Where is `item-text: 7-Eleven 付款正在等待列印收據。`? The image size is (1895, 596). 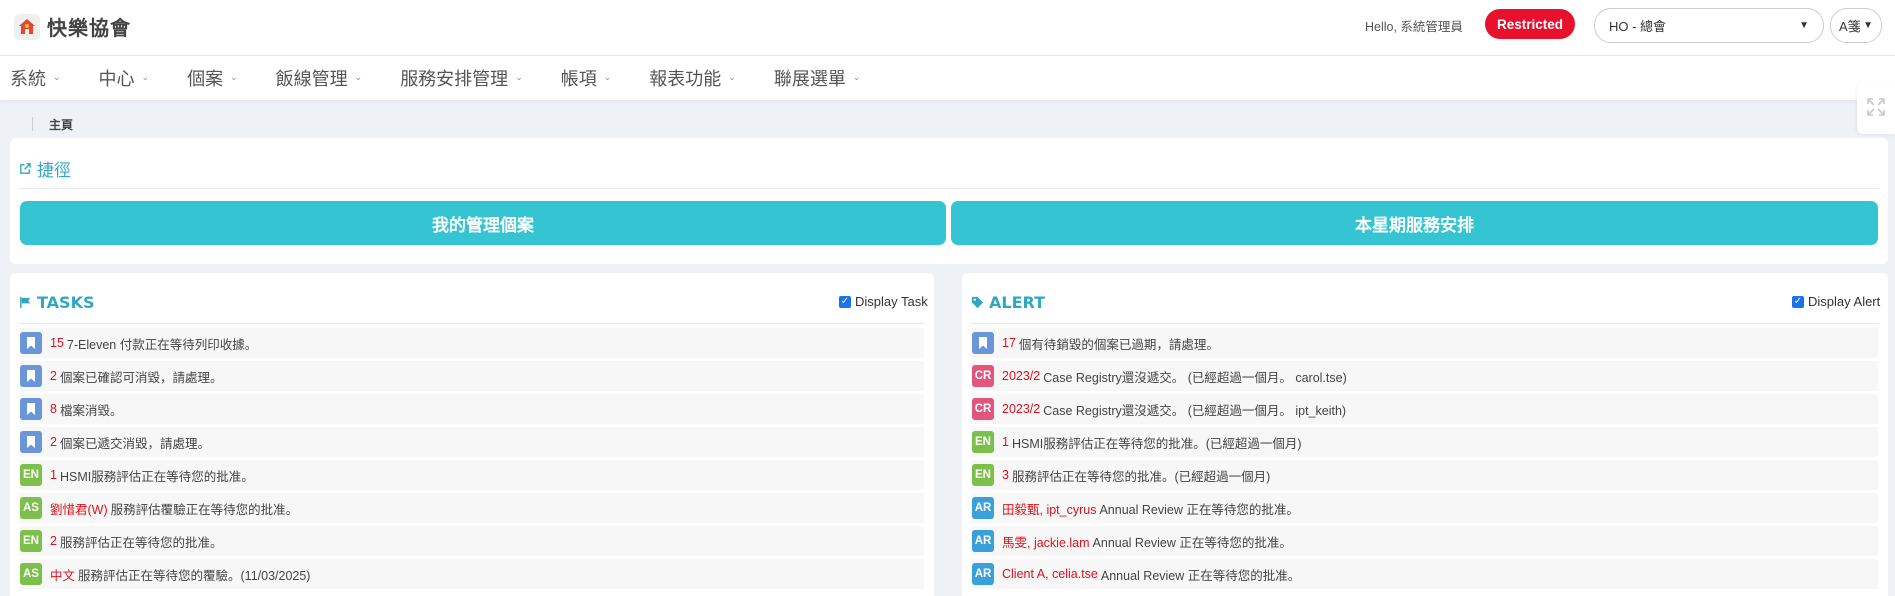
item-text: 7-Eleven 付款正在等待列印收據。 is located at coordinates (162, 344).